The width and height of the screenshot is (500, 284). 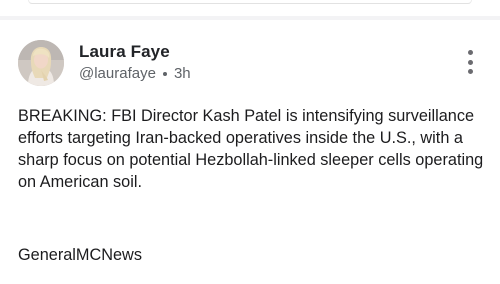 What do you see at coordinates (124, 52) in the screenshot?
I see `author-name: Laura Faye` at bounding box center [124, 52].